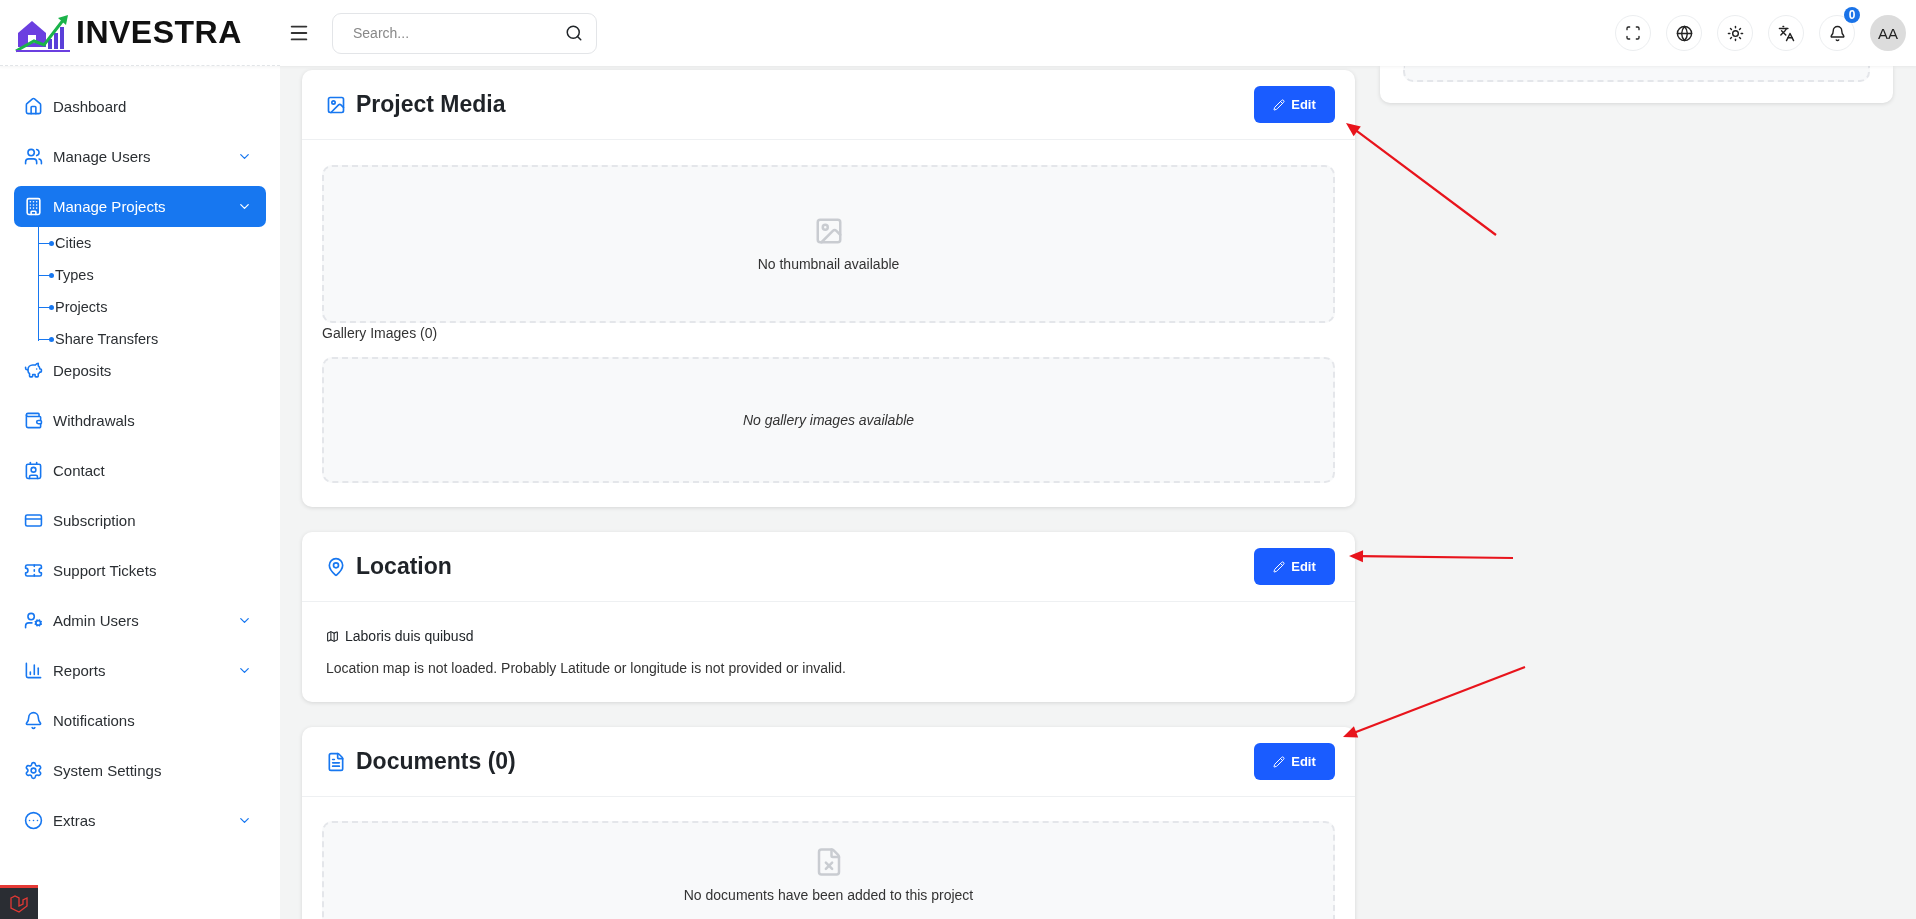 This screenshot has height=919, width=1916. Describe the element at coordinates (140, 720) in the screenshot. I see `sidebar-item: Notifications` at that location.